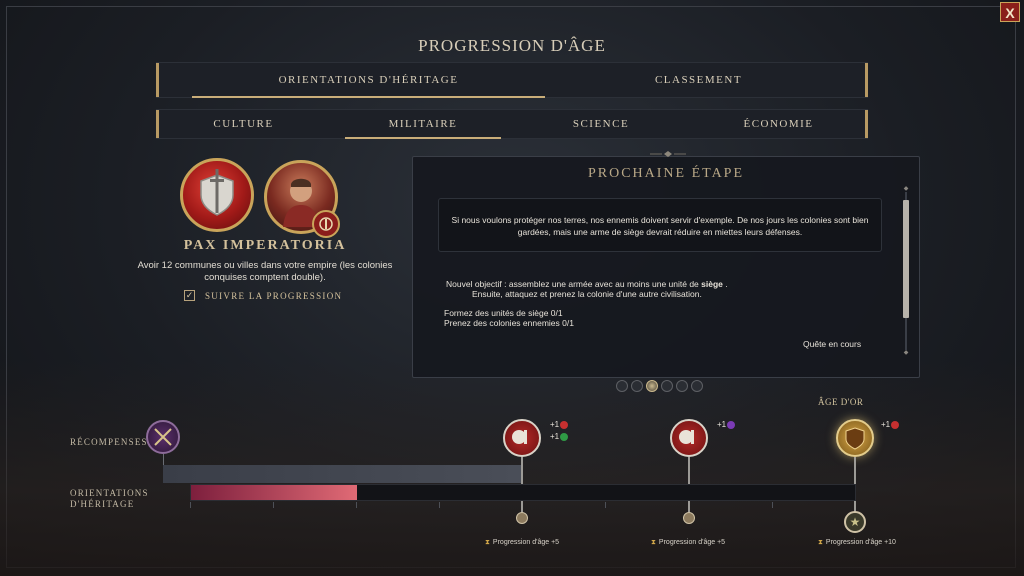 This screenshot has height=576, width=1024. What do you see at coordinates (698, 80) in the screenshot?
I see `tab-classement: CLASSEMENT` at bounding box center [698, 80].